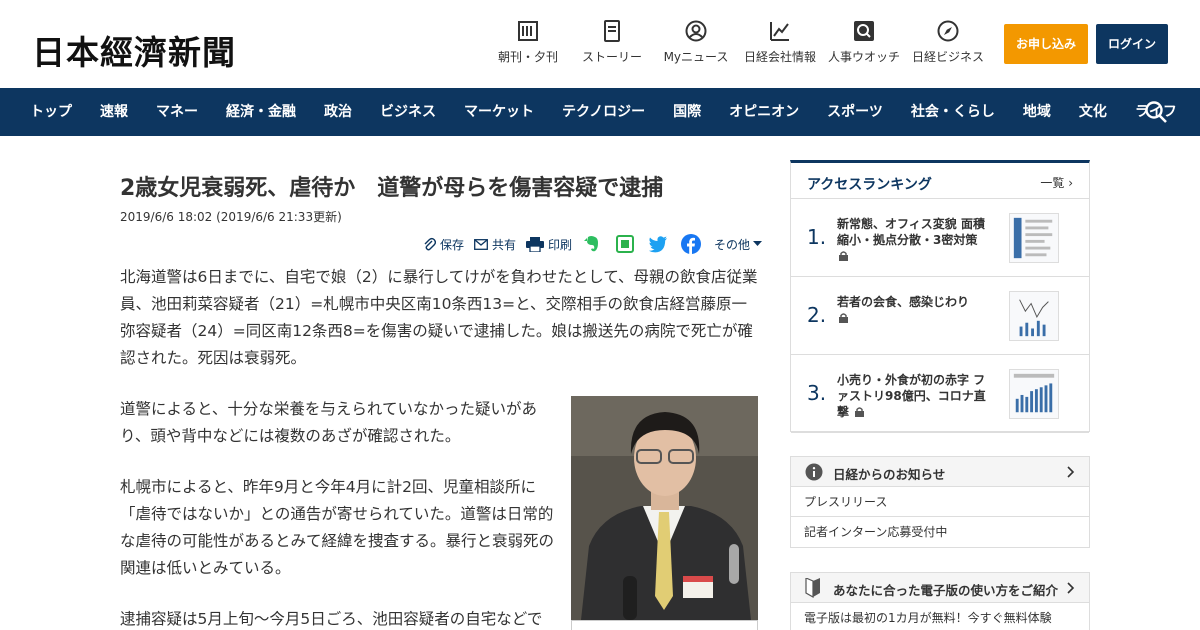 The height and width of the screenshot is (630, 1200). I want to click on share-bar: 保存 共有 印刷 その他, so click(599, 244).